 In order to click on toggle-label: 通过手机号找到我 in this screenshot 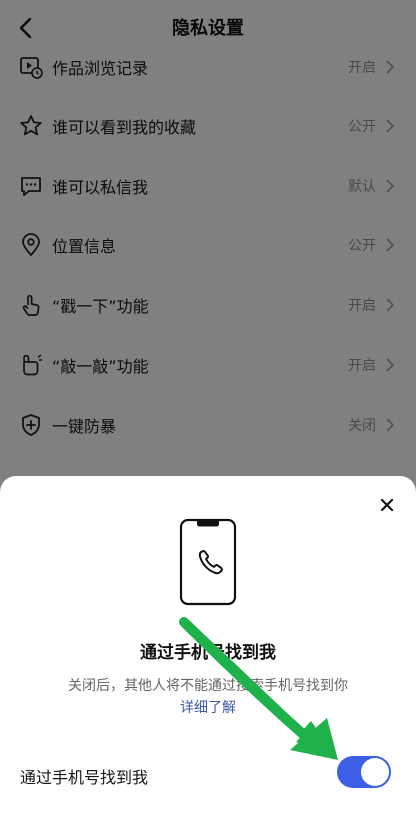, I will do `click(84, 777)`.